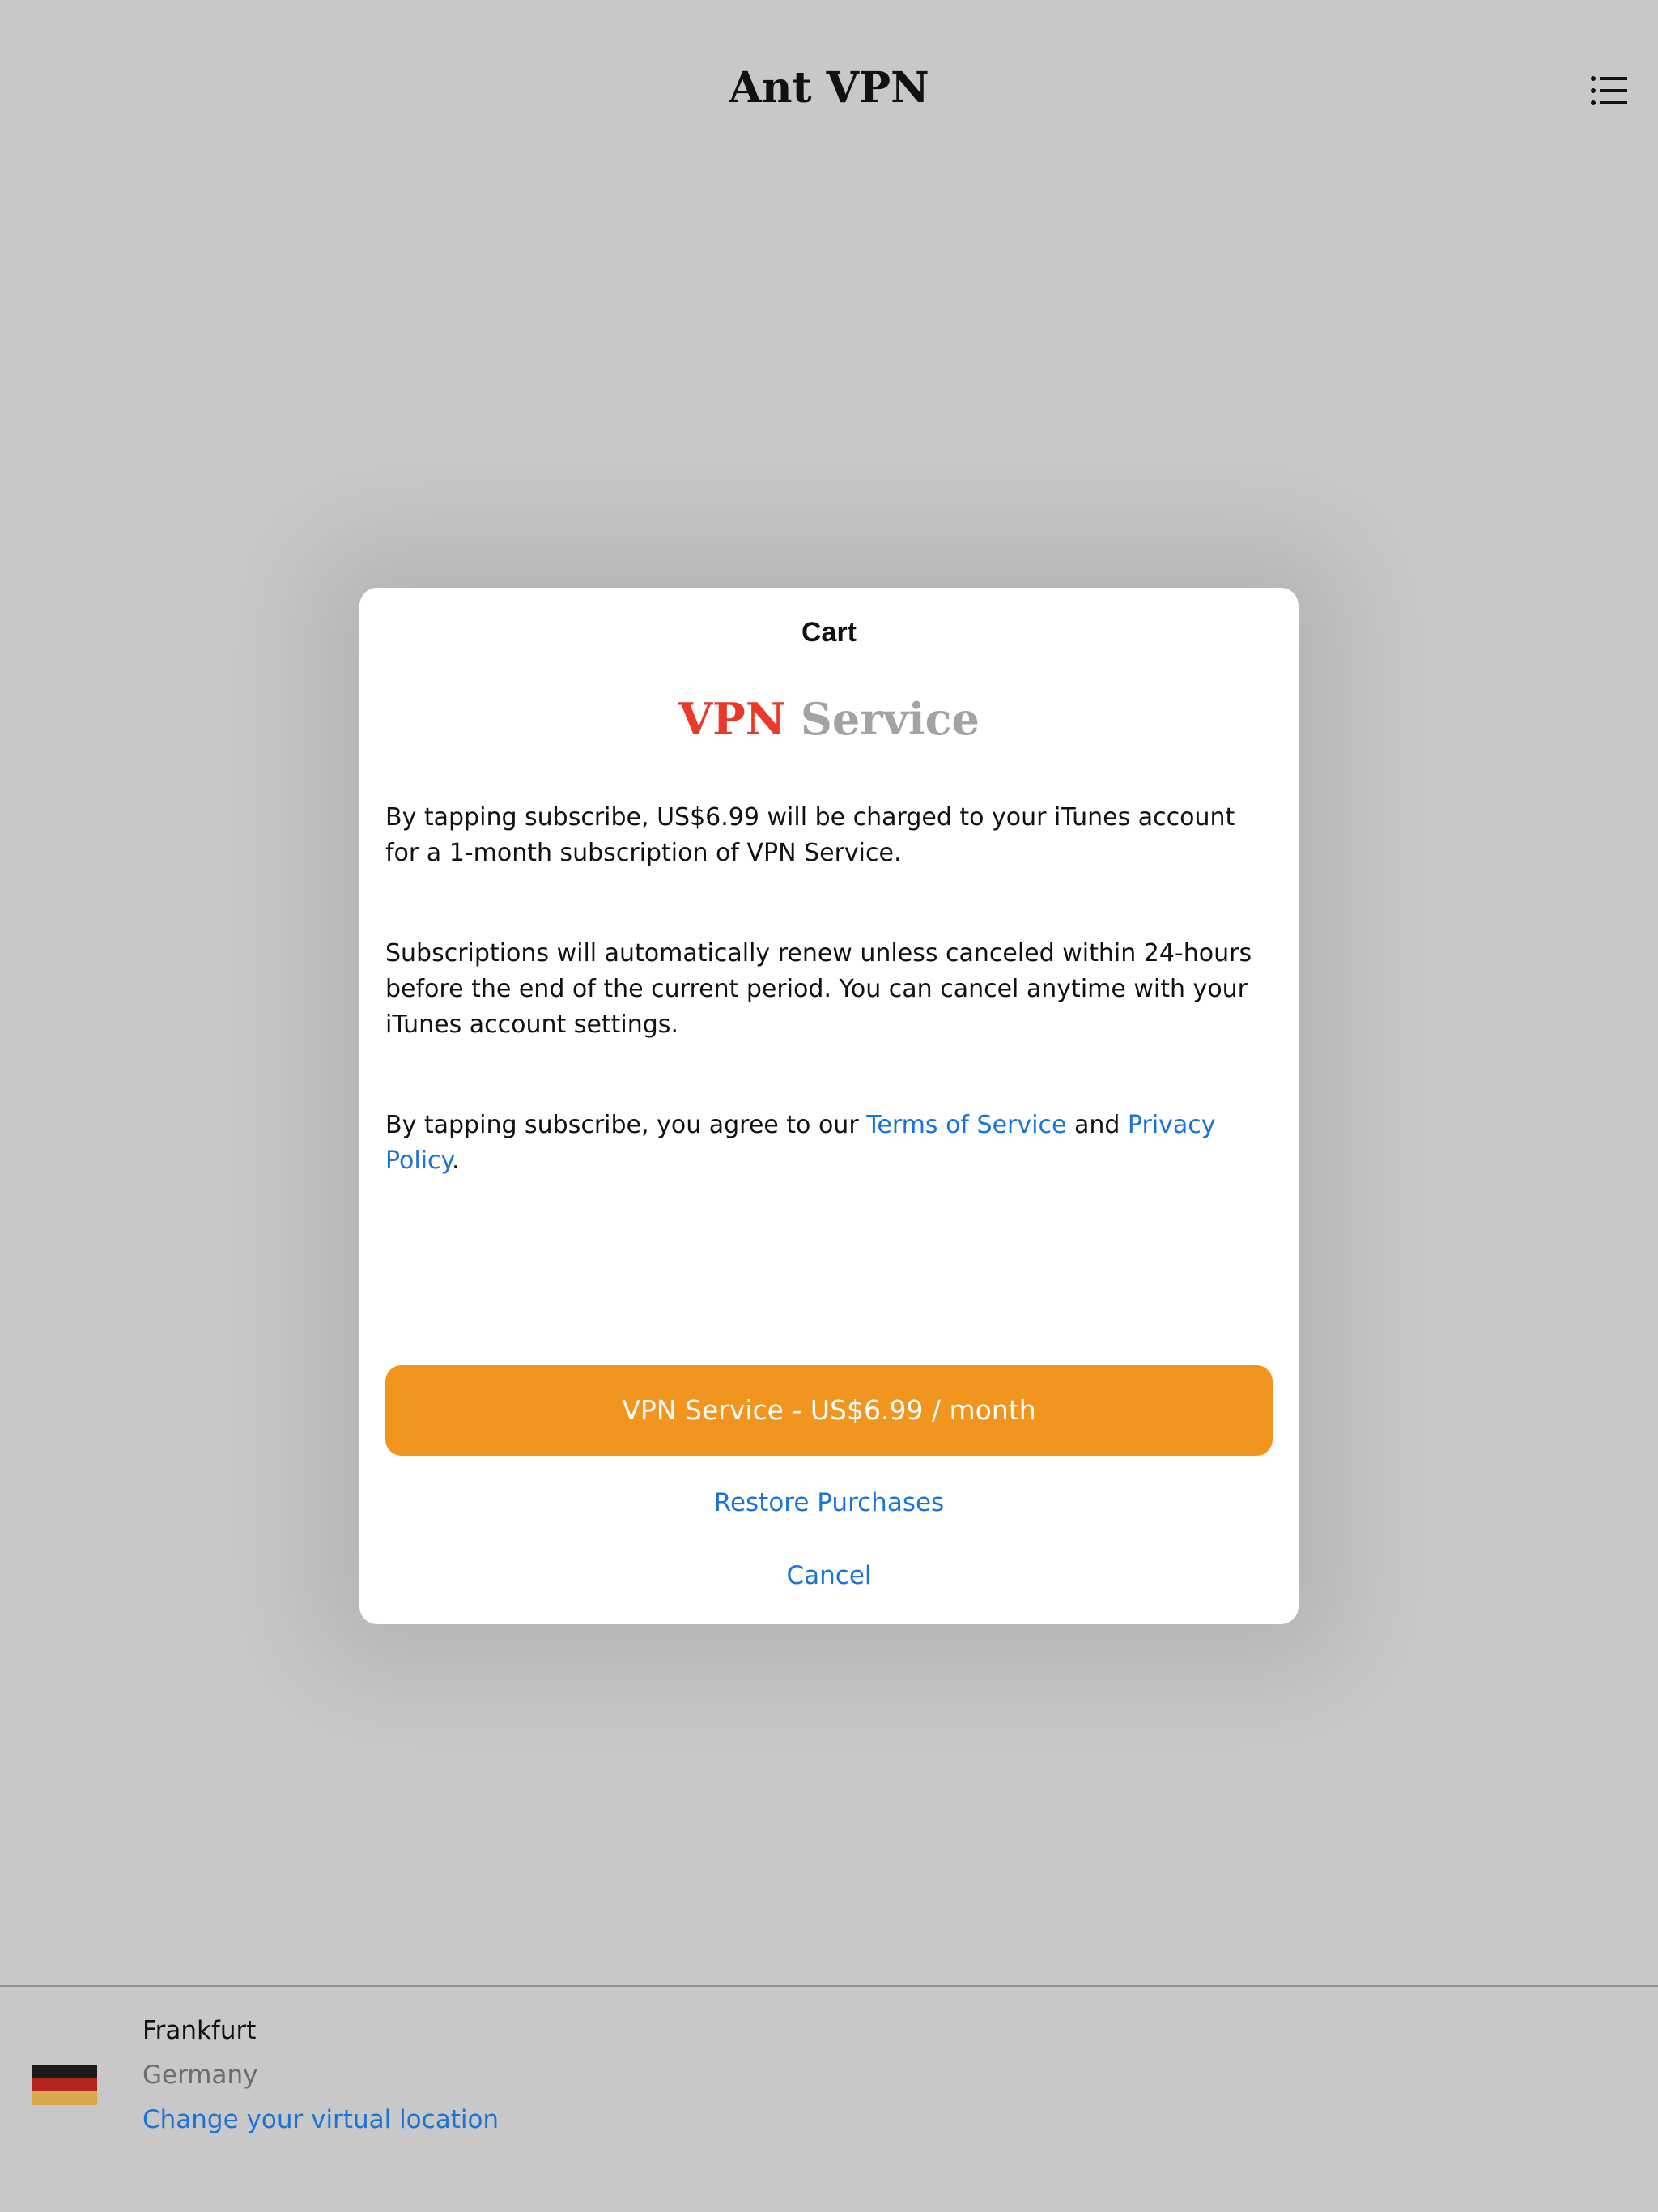  Describe the element at coordinates (456, 1161) in the screenshot. I see `agreement-suffix: .` at that location.